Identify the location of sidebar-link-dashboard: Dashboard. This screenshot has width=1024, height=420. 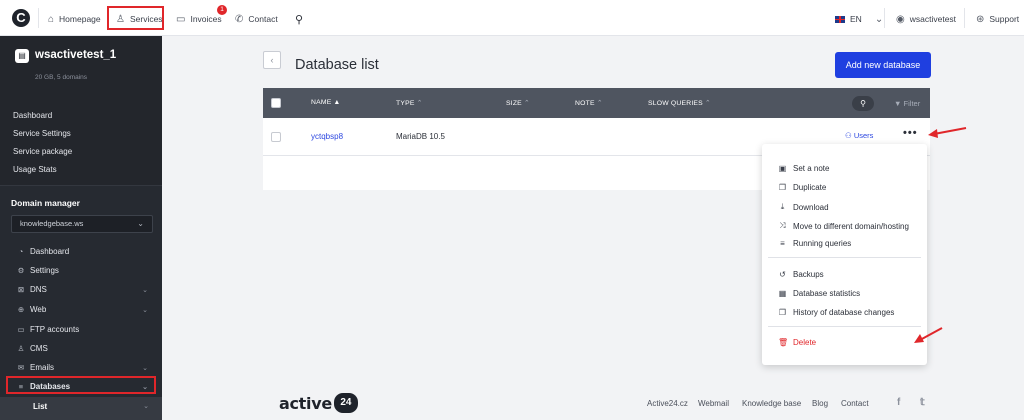
(32, 115).